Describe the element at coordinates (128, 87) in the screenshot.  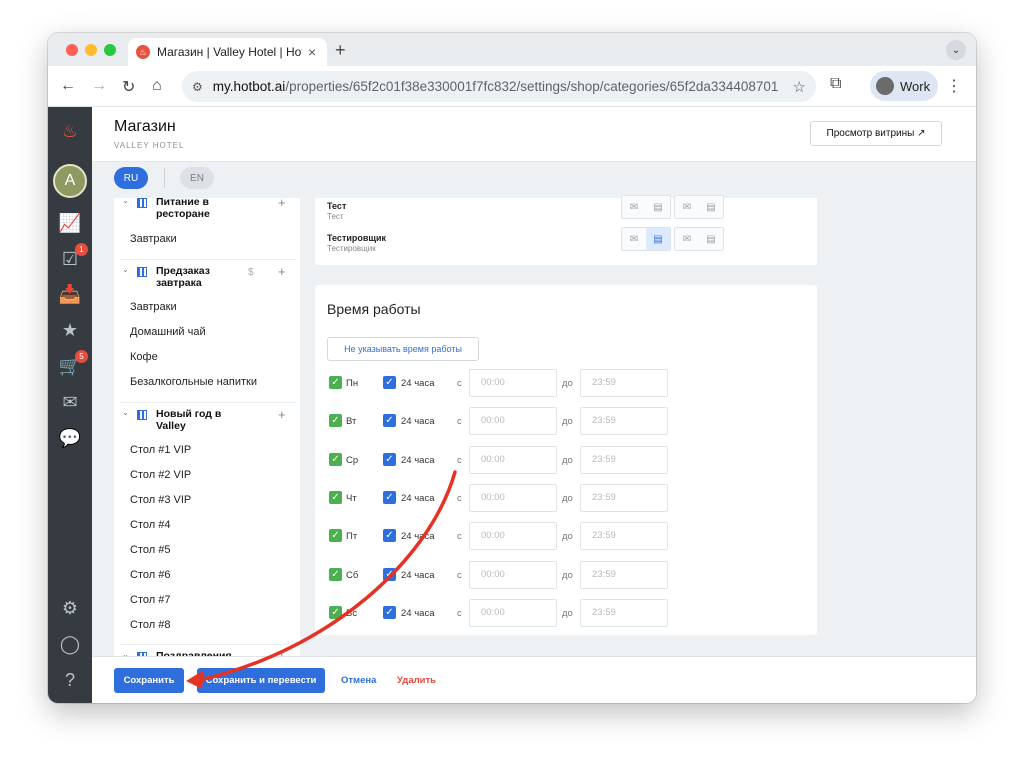
I see `reload-icon: ↻` at that location.